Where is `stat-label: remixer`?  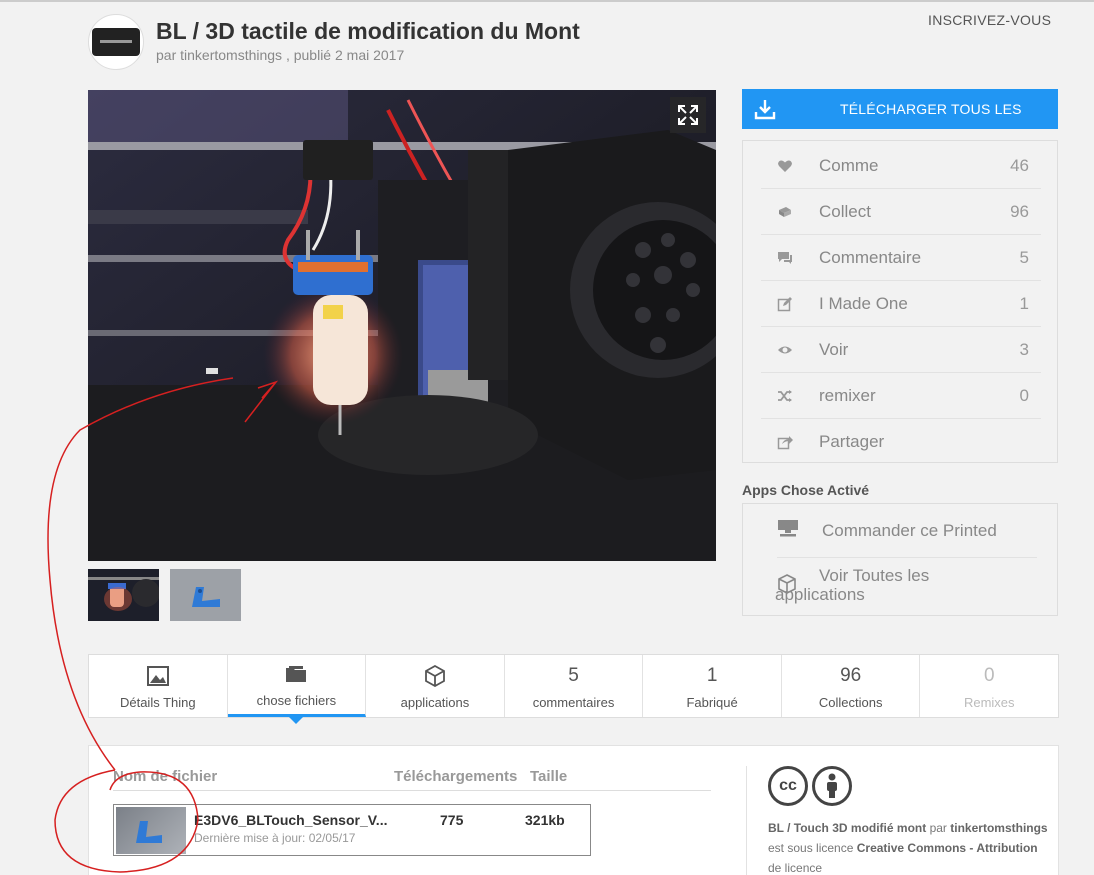 stat-label: remixer is located at coordinates (847, 395).